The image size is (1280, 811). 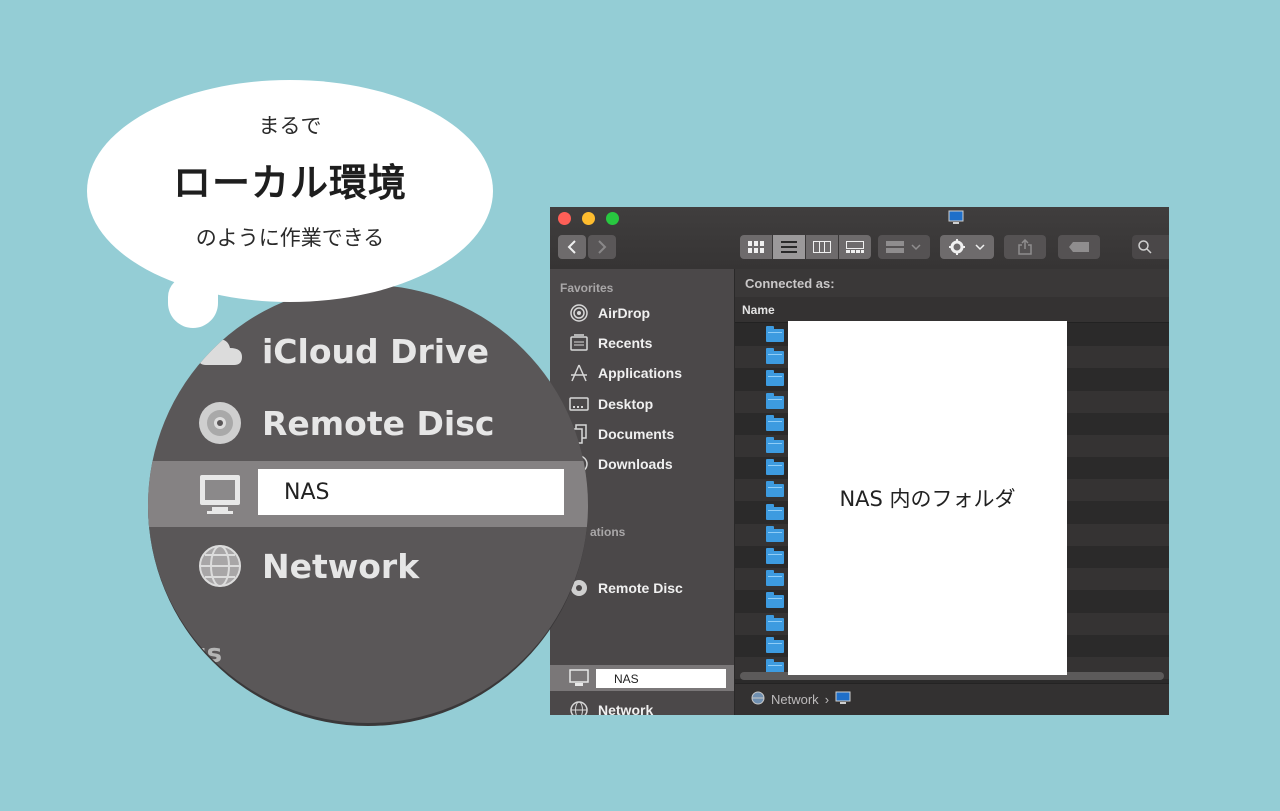 I want to click on sidebar-item-network: Network, so click(x=610, y=707).